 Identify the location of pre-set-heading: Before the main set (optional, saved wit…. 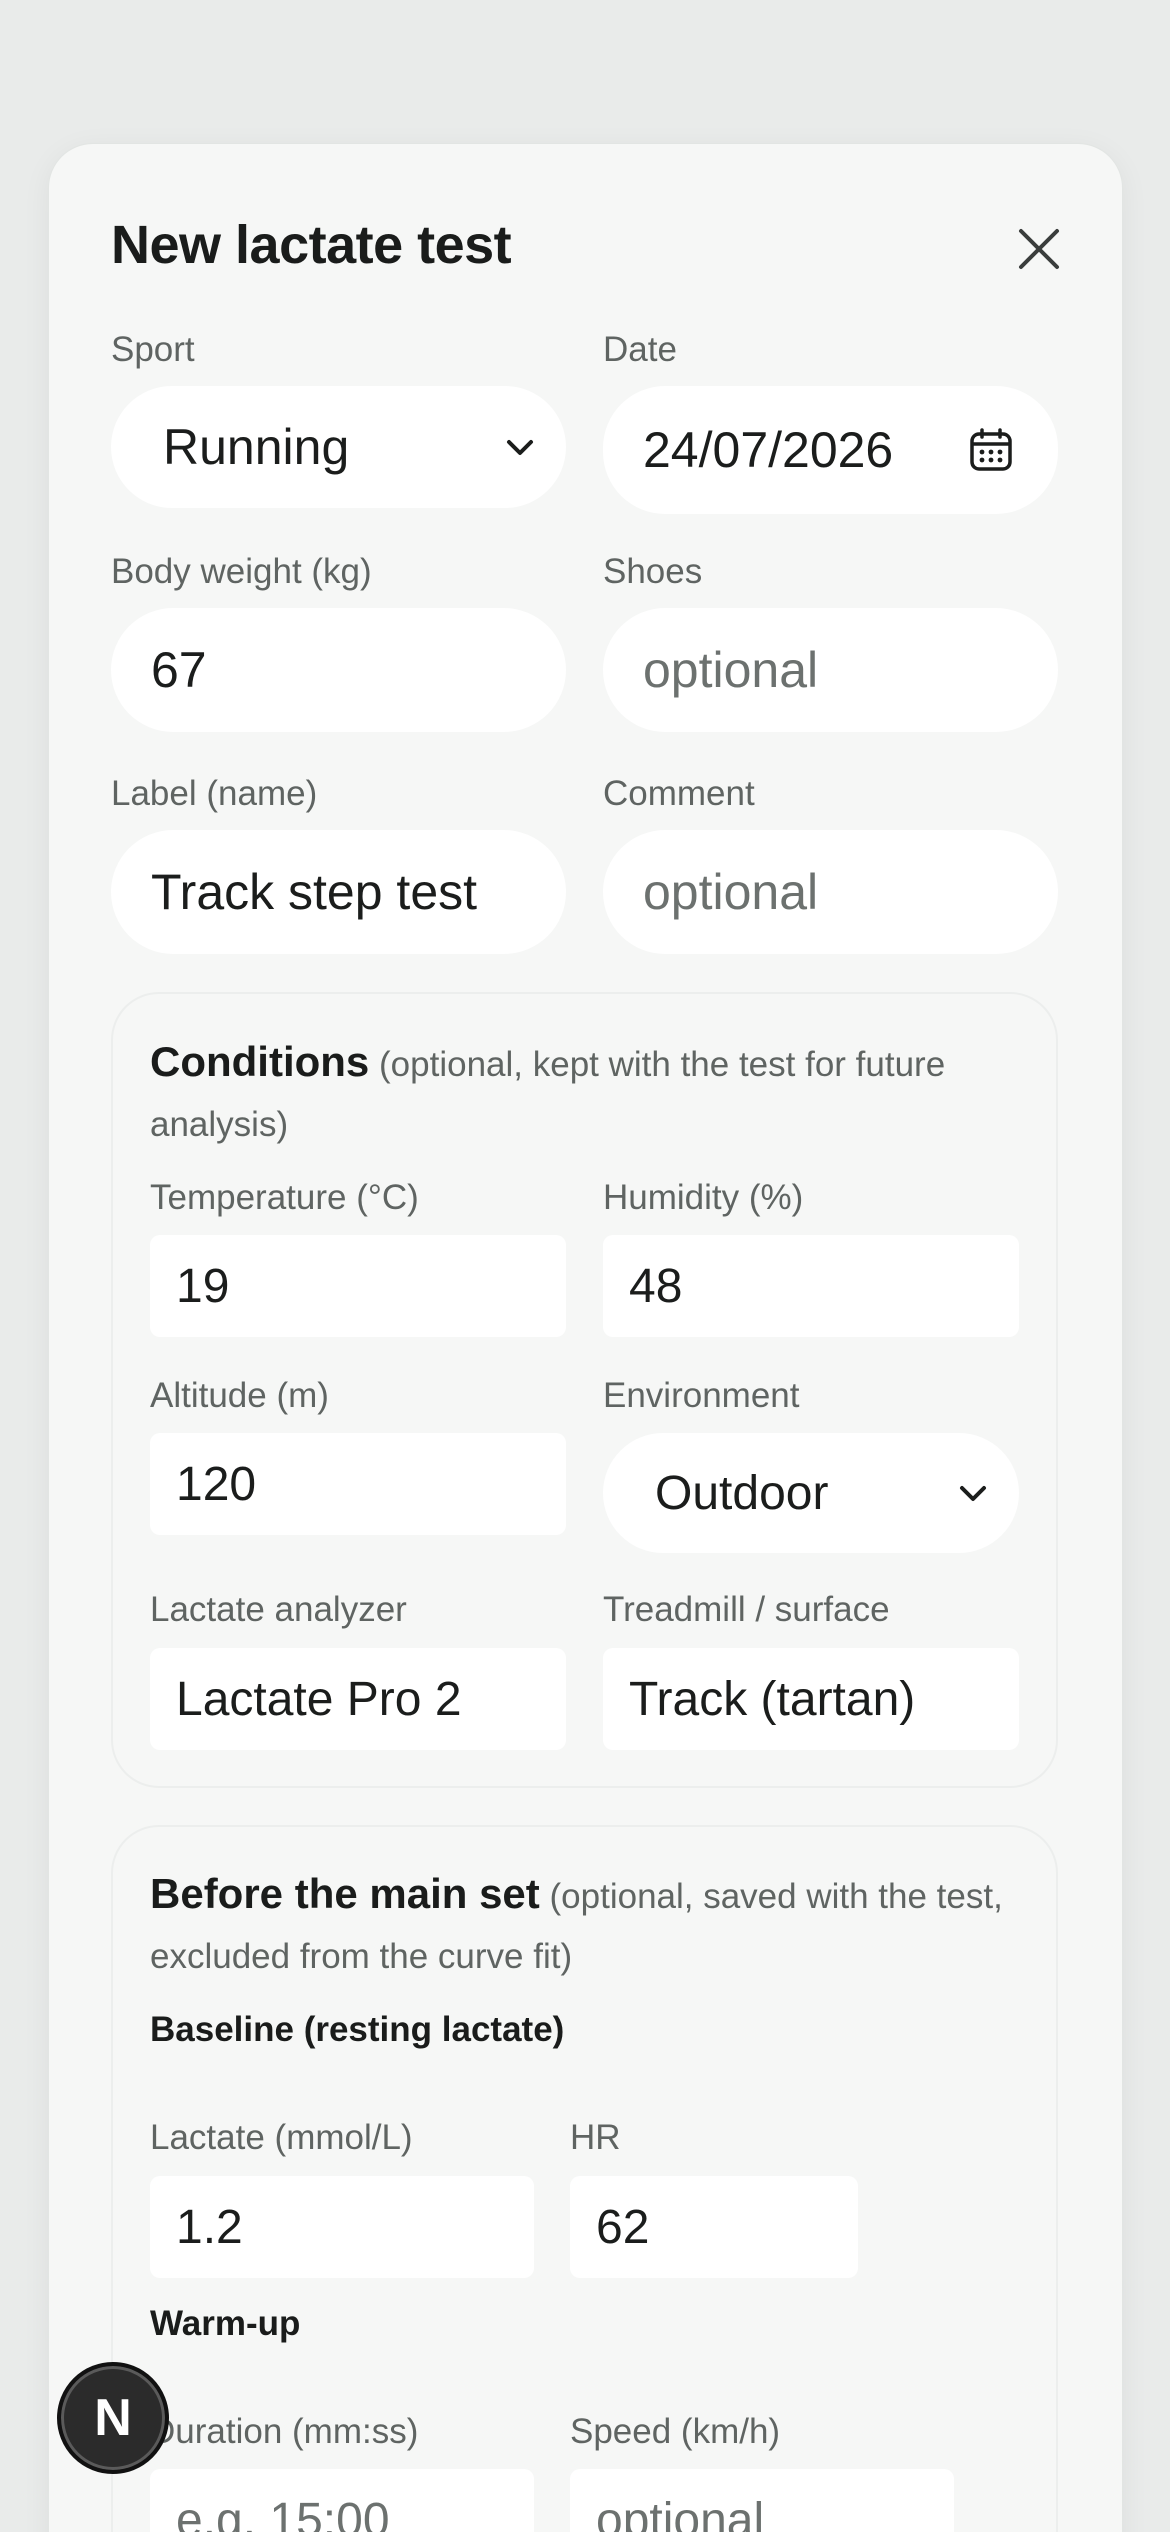
(585, 1925).